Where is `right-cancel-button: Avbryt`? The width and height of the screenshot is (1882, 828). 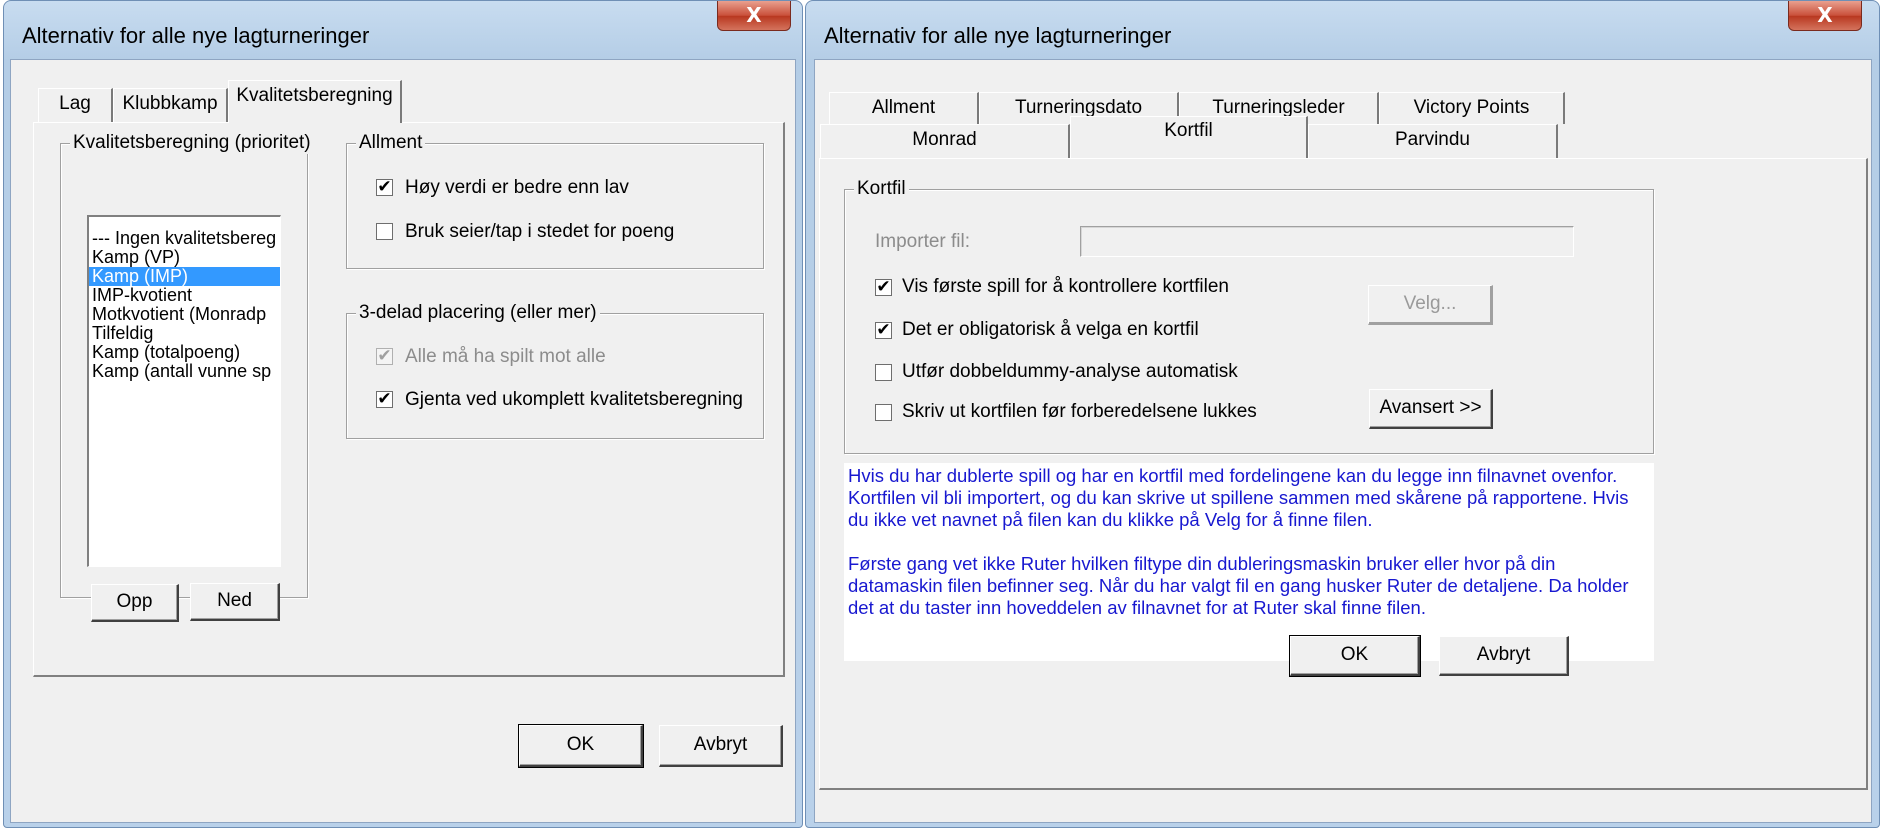 right-cancel-button: Avbryt is located at coordinates (1504, 656).